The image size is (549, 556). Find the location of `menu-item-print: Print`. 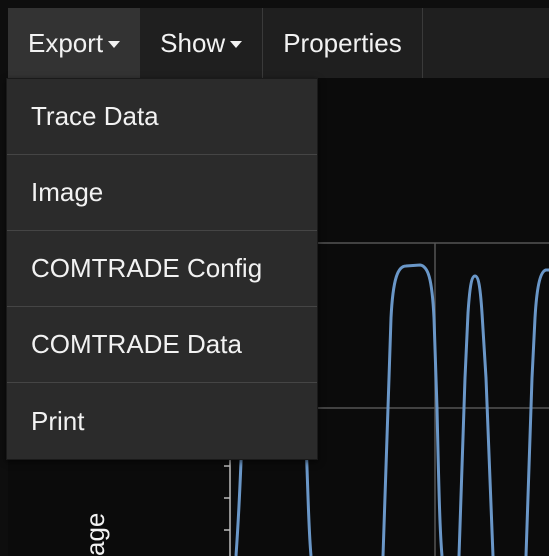

menu-item-print: Print is located at coordinates (162, 421).